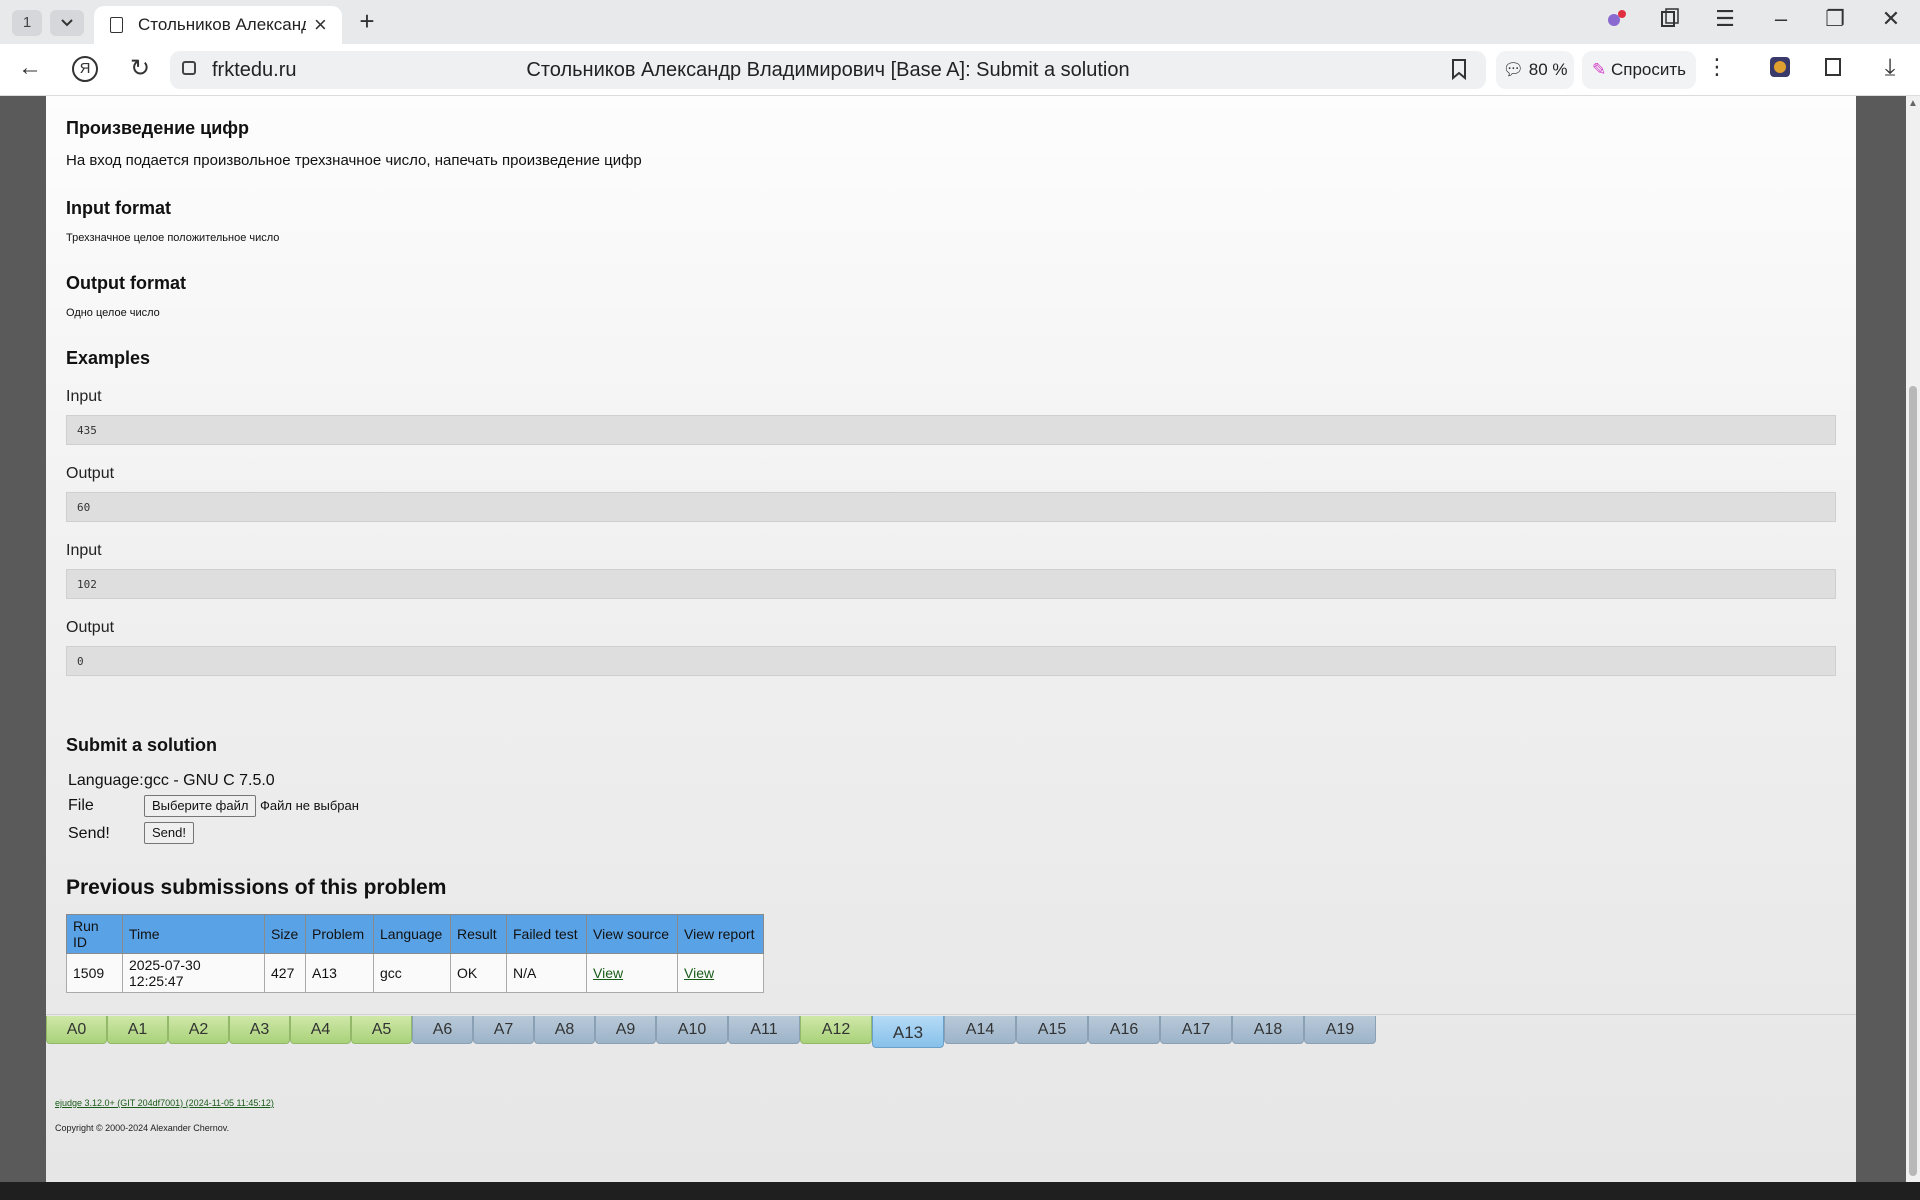  I want to click on problem-tab-a17: A17, so click(1196, 1030).